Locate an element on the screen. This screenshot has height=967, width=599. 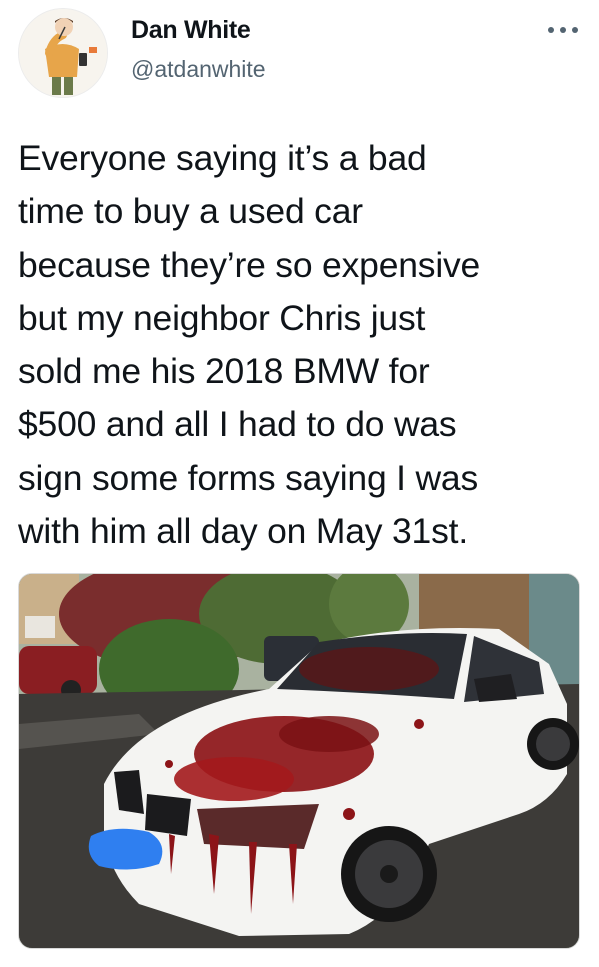
author-handle: @atdanwhite is located at coordinates (198, 69).